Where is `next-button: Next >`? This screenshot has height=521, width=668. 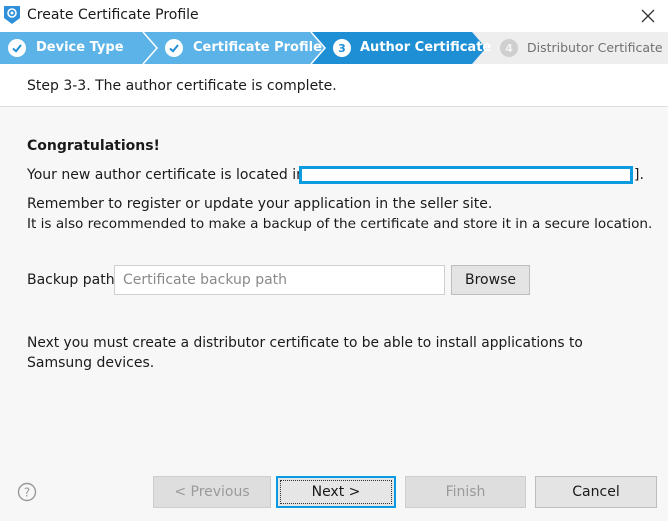 next-button: Next > is located at coordinates (336, 492).